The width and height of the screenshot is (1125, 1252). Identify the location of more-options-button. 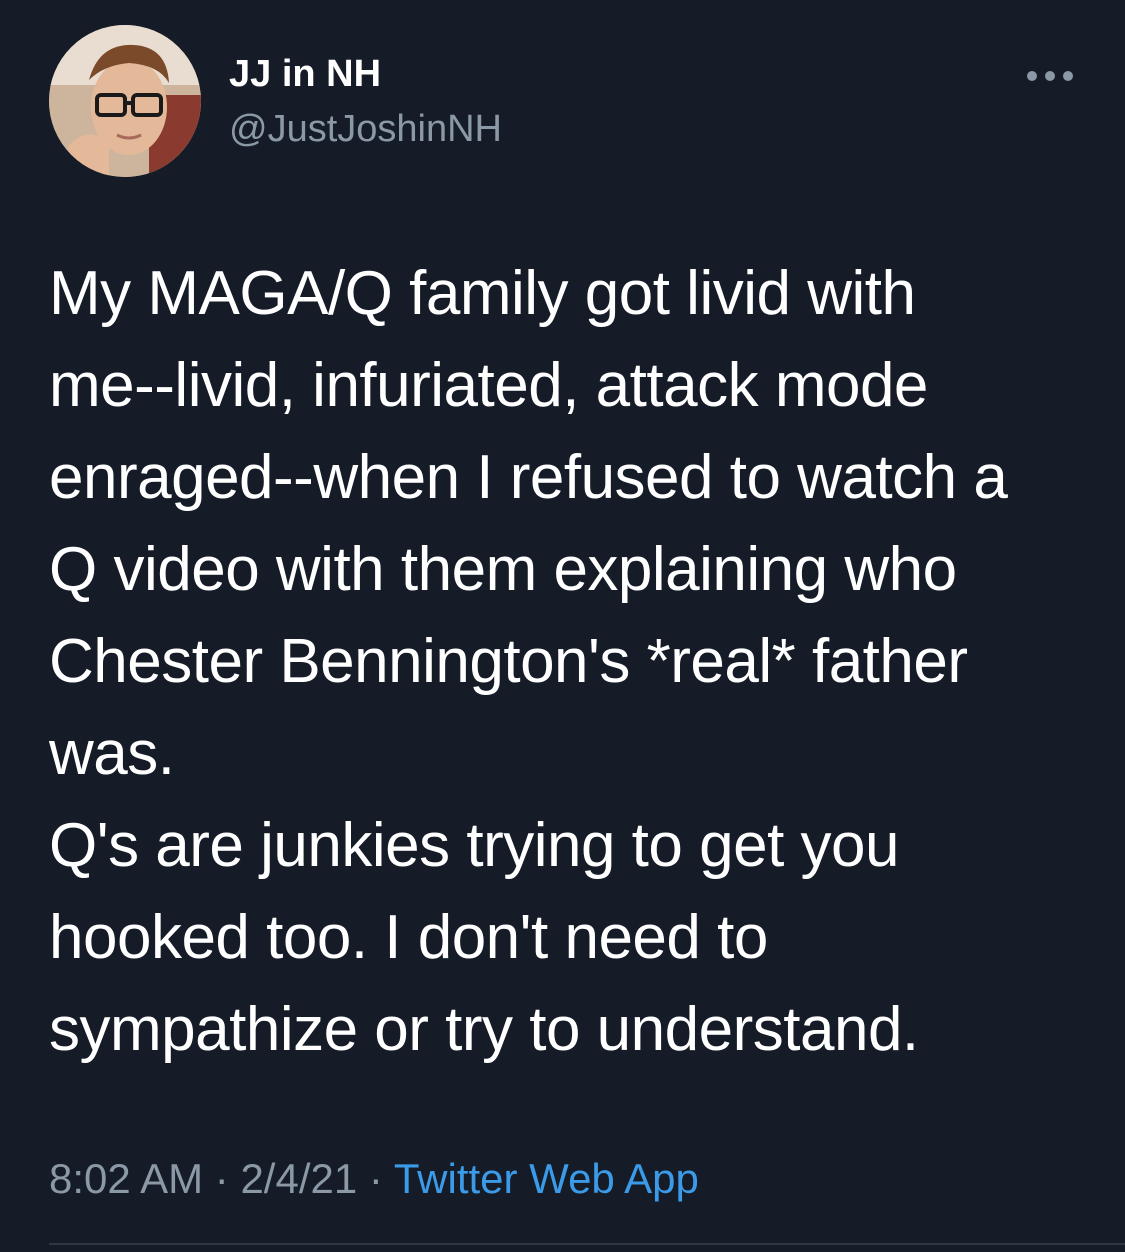
(1050, 76).